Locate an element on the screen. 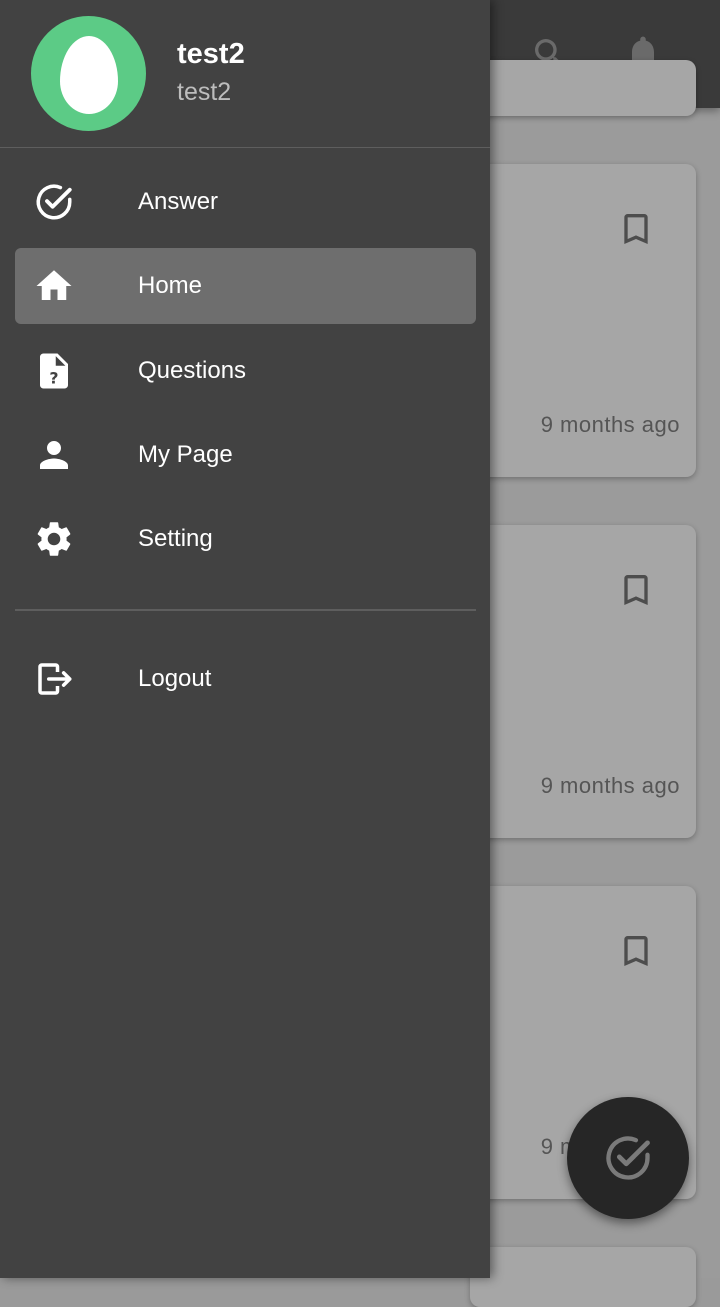 The width and height of the screenshot is (720, 1307). nav-item-answer: Answer is located at coordinates (245, 202).